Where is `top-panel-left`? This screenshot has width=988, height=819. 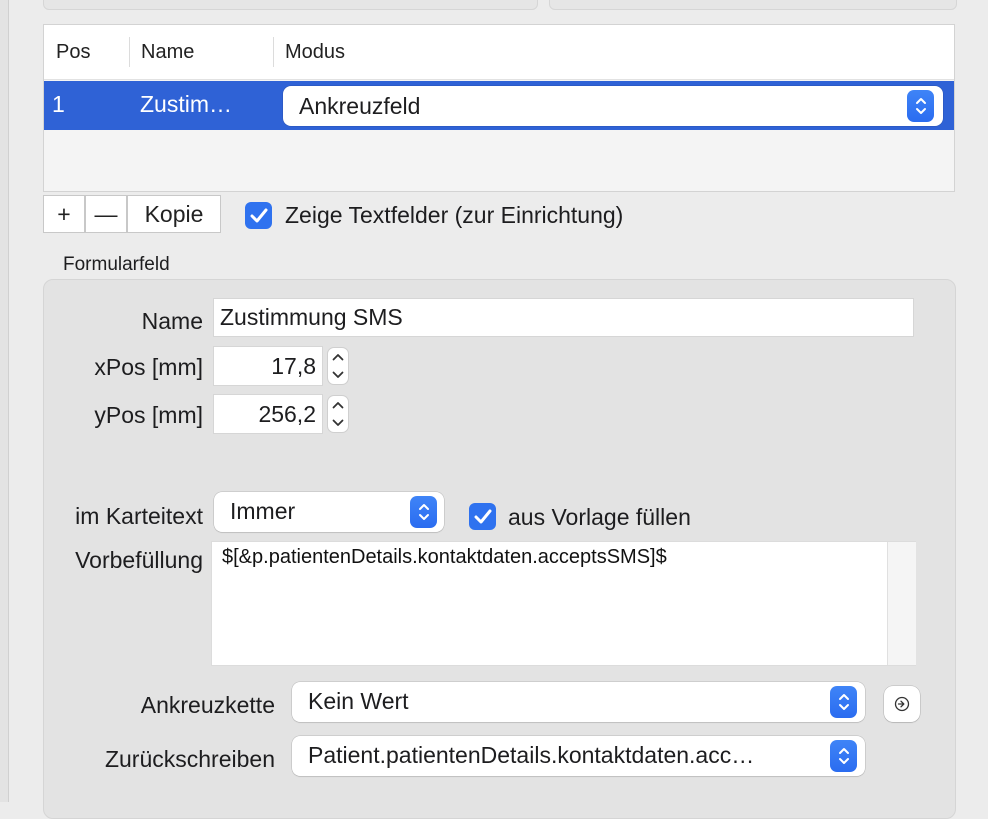
top-panel-left is located at coordinates (290, 5).